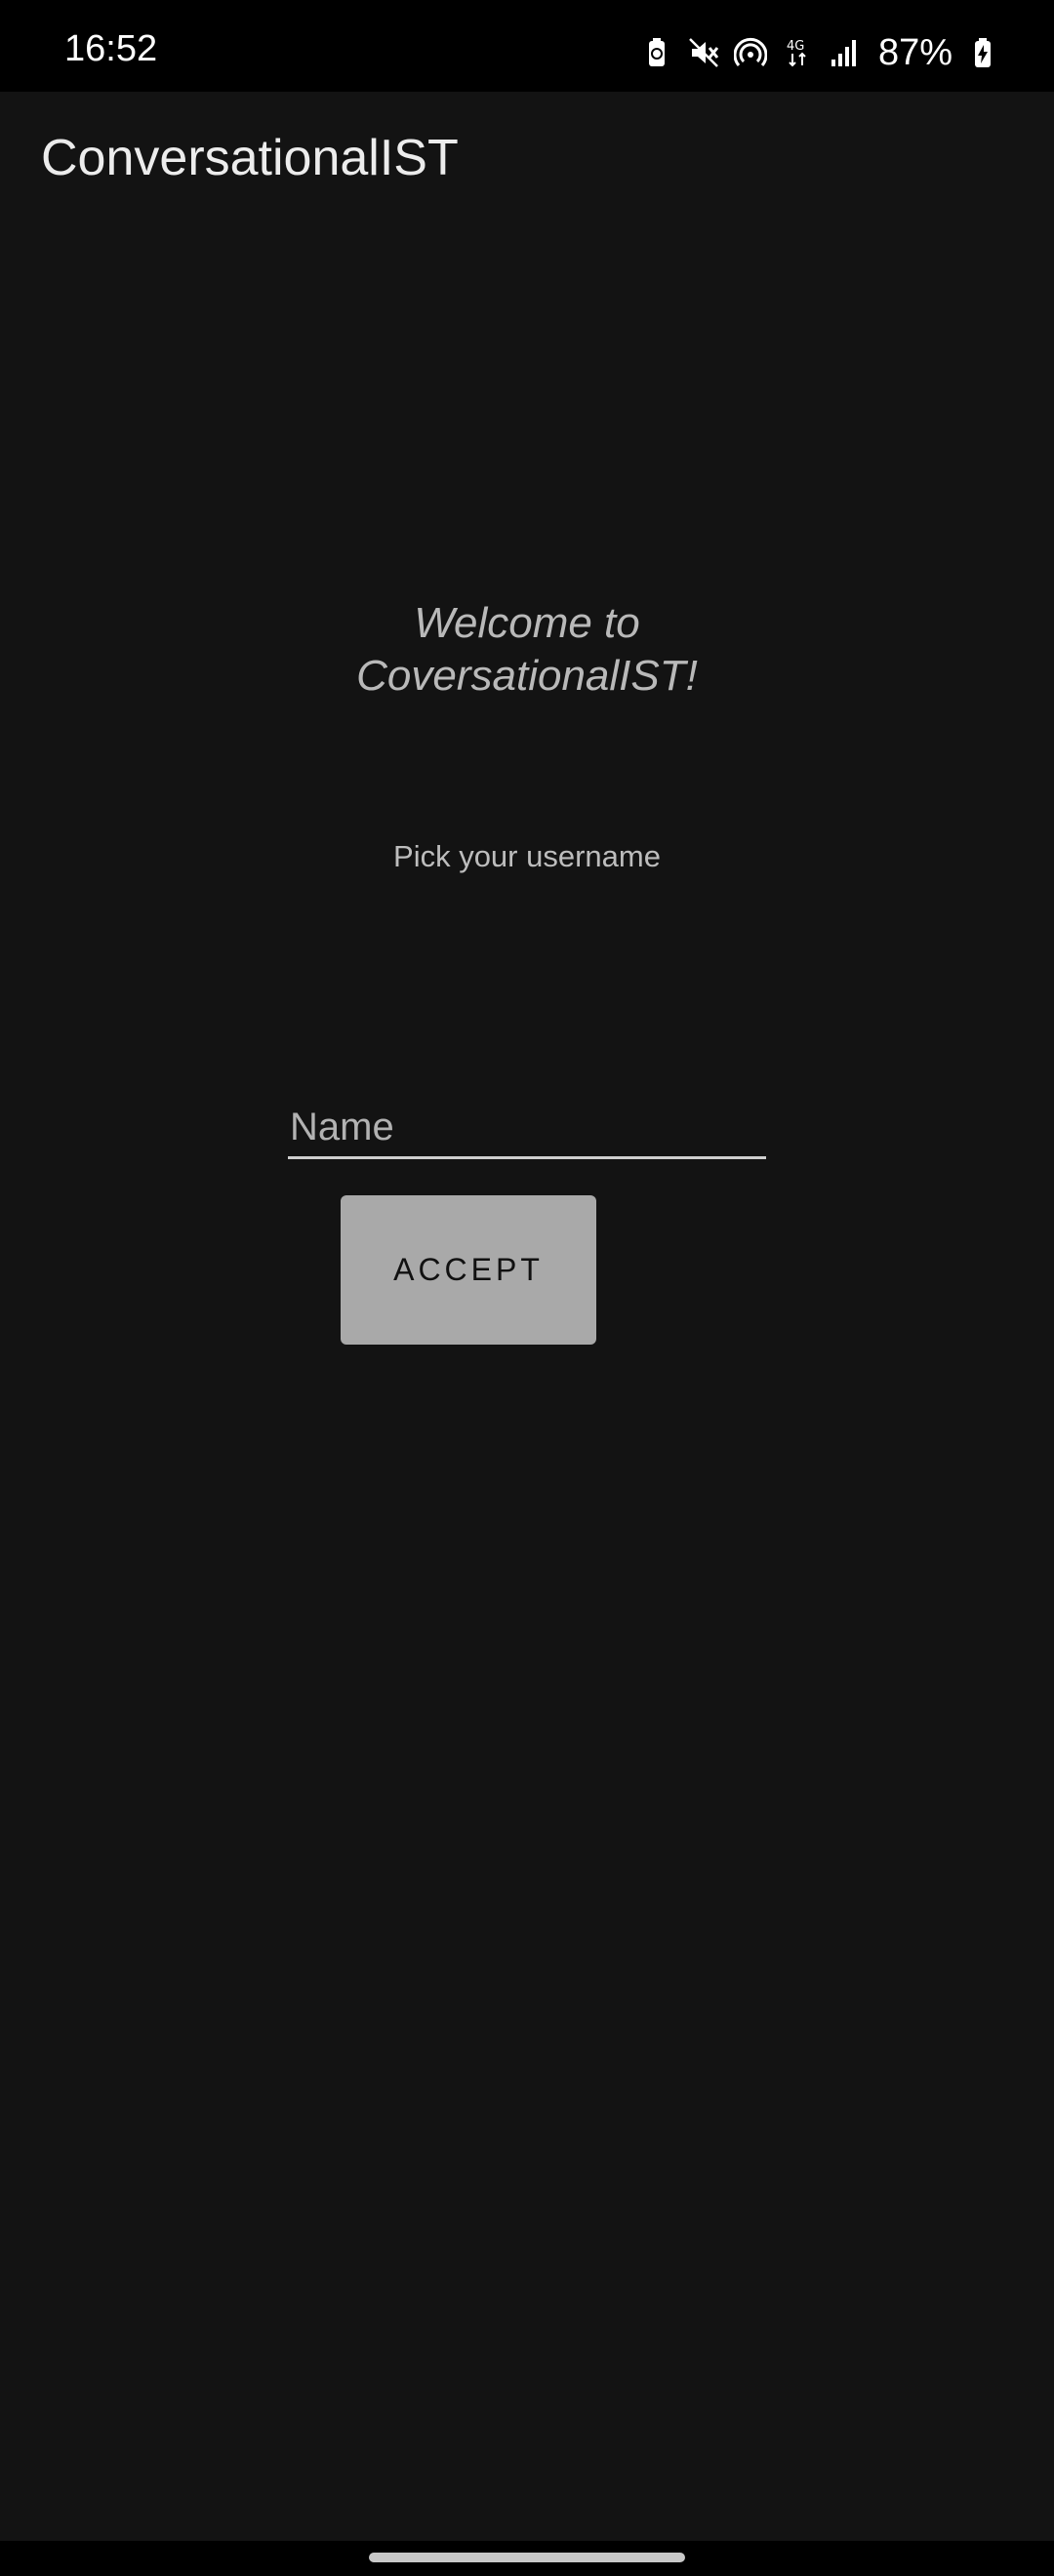 This screenshot has height=2576, width=1054. I want to click on signal-icon, so click(845, 52).